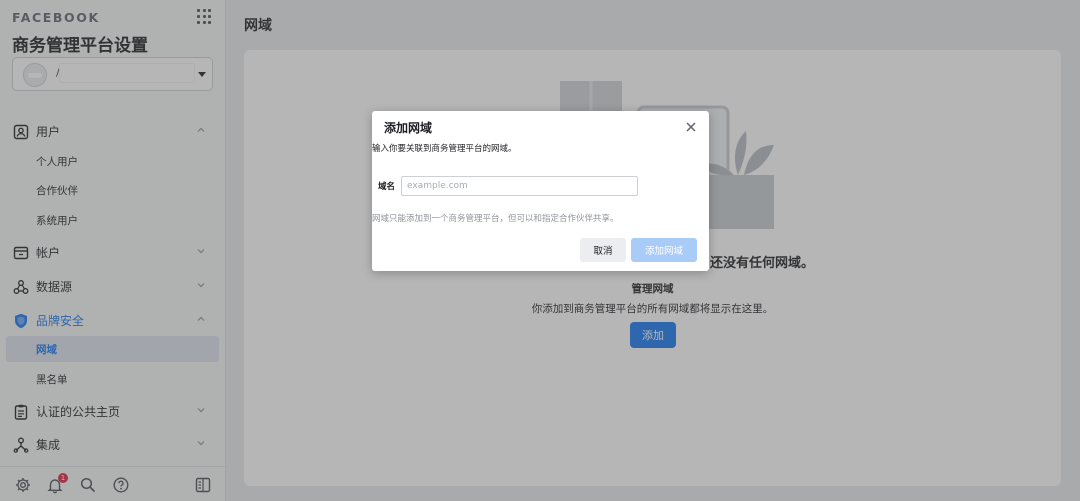  Describe the element at coordinates (495, 219) in the screenshot. I see `dialog-note: 网域只能添加到一个商务管理平台，但可以和指定合作伙伴共享。` at that location.